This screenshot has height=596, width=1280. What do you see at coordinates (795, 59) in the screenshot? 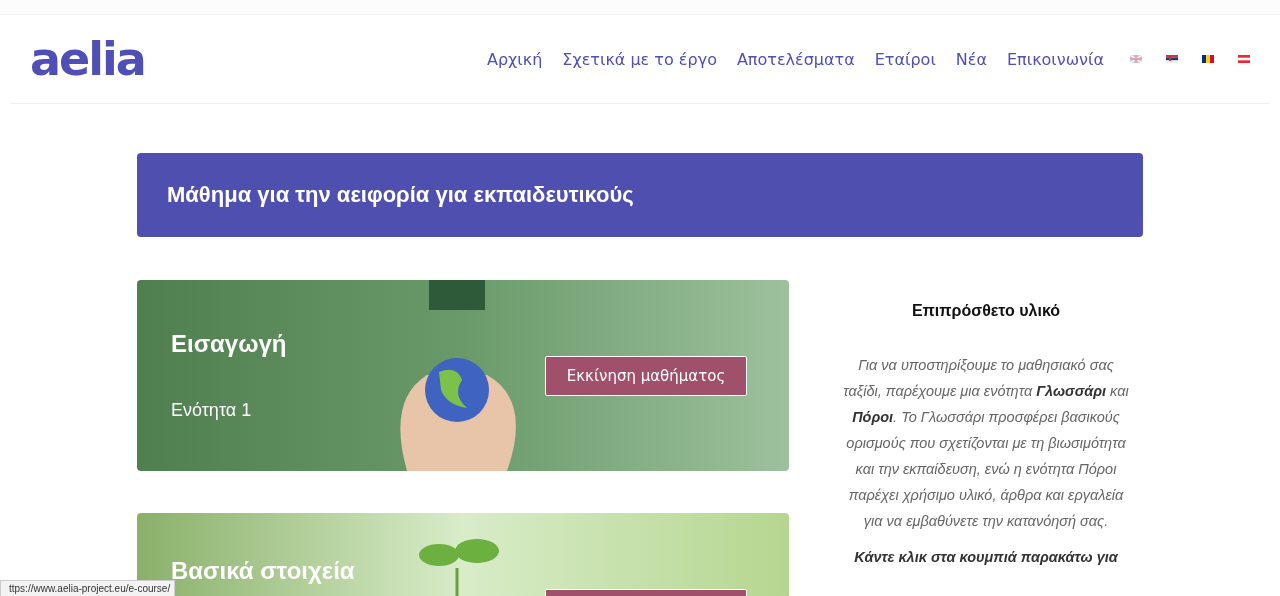
I see `nav-link: Αποτελέσματα` at bounding box center [795, 59].